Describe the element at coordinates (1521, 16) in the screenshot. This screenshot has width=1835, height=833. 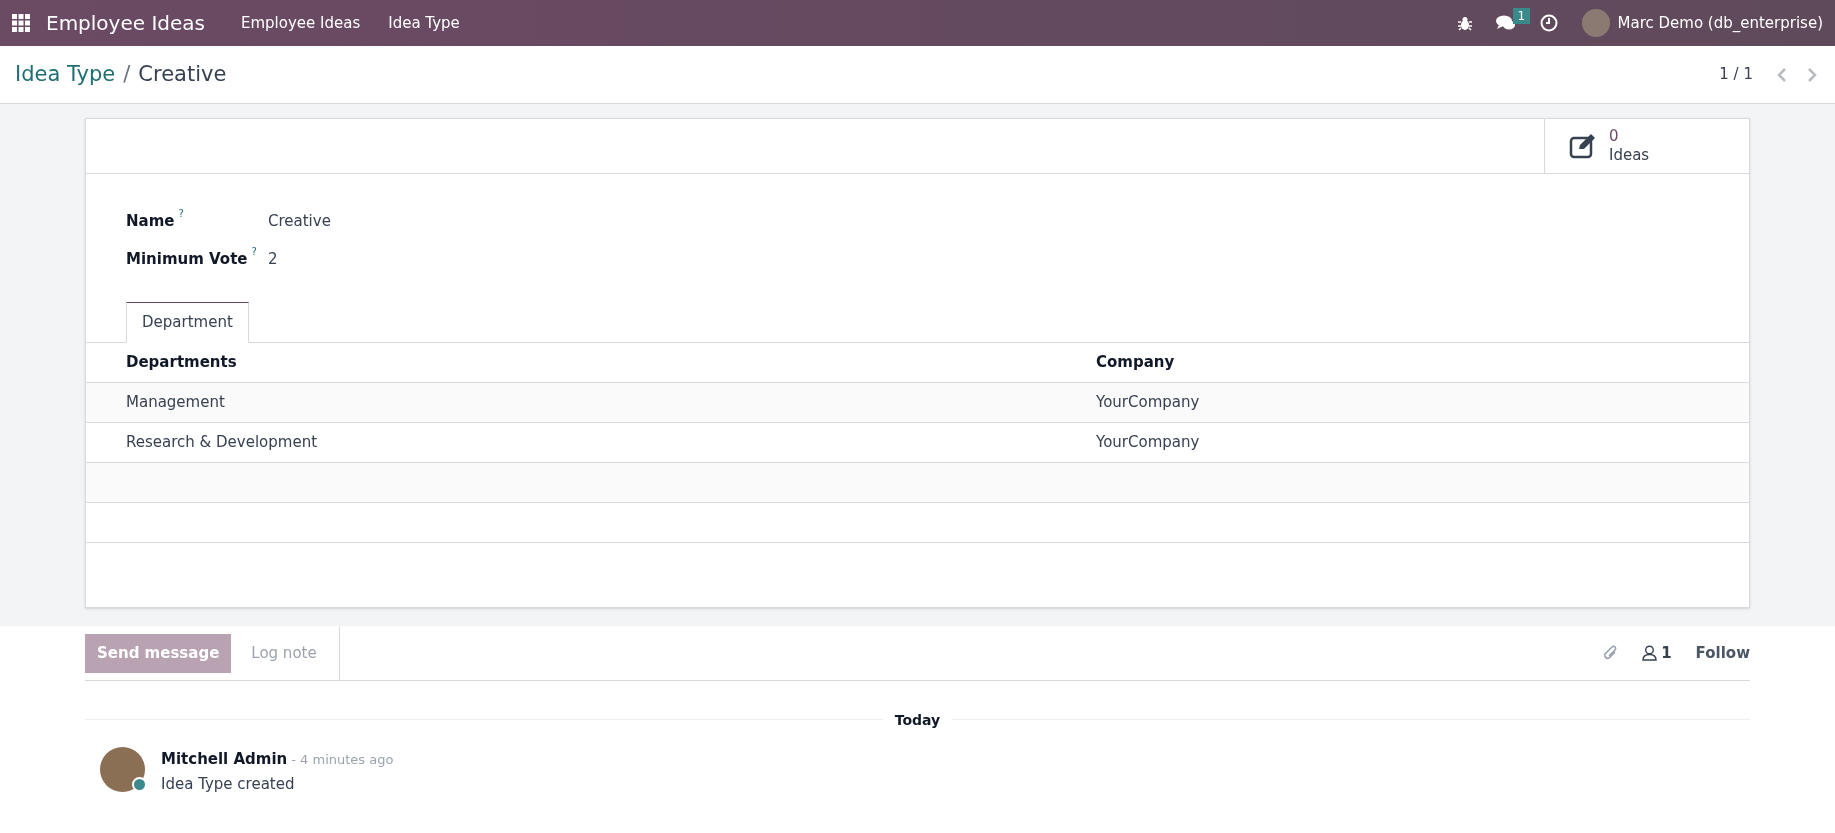
I see `notification-badge: 1` at that location.